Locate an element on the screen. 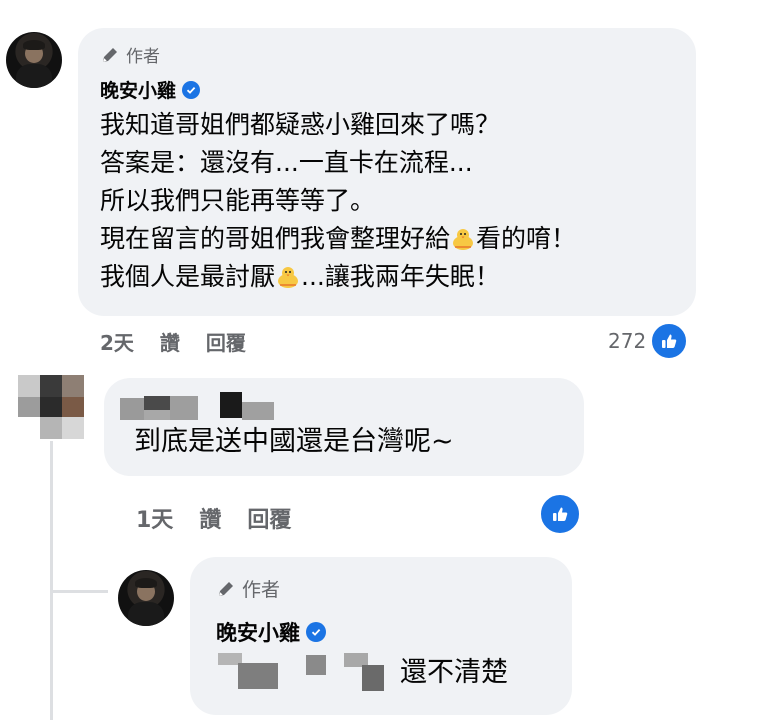 The width and height of the screenshot is (767, 720). reply-body: 還不清楚 is located at coordinates (454, 672).